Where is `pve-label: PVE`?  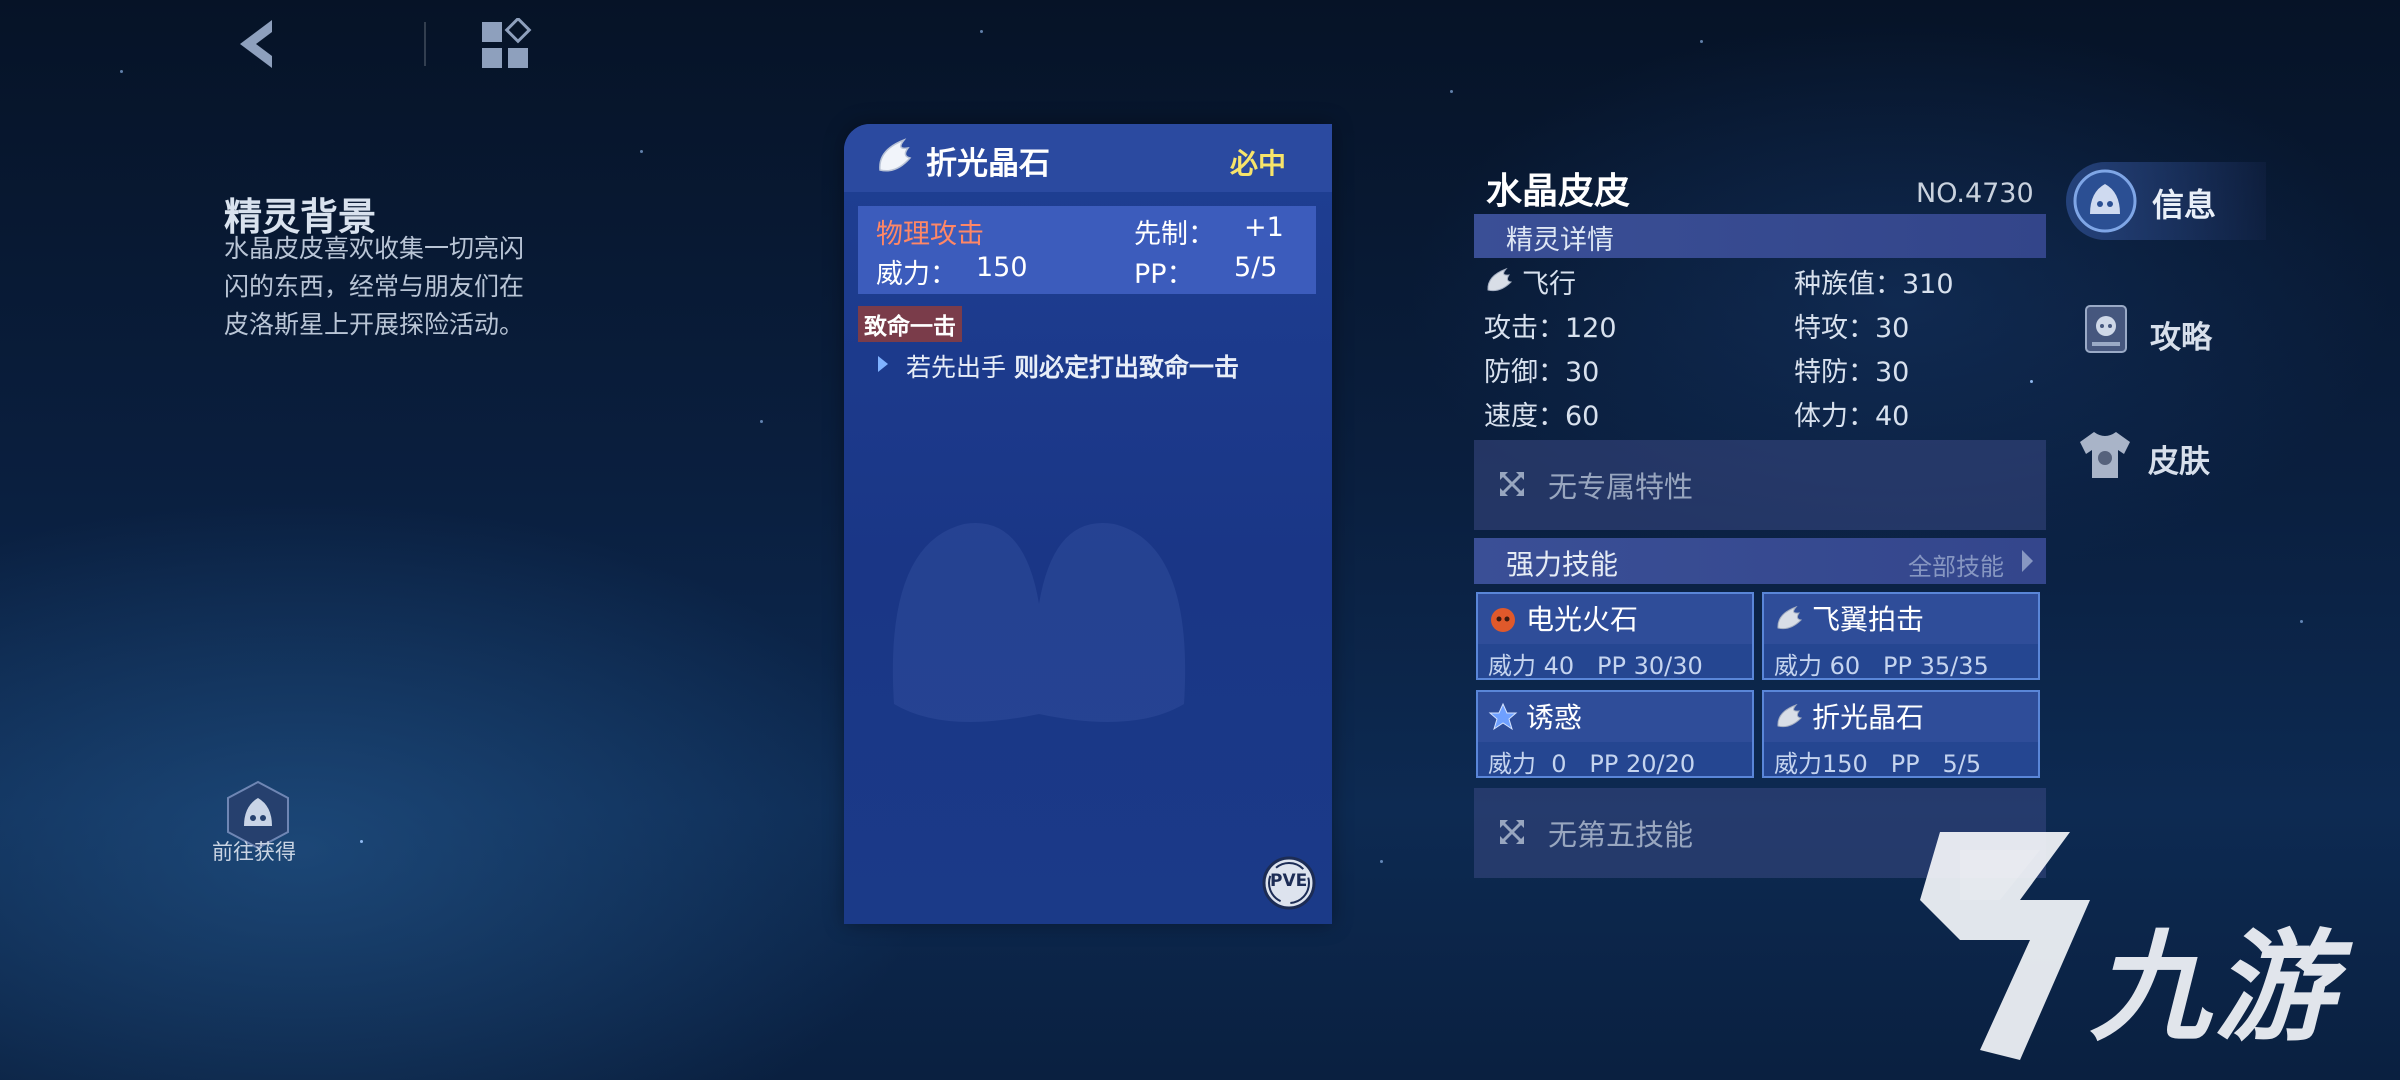
pve-label: PVE is located at coordinates (1289, 881).